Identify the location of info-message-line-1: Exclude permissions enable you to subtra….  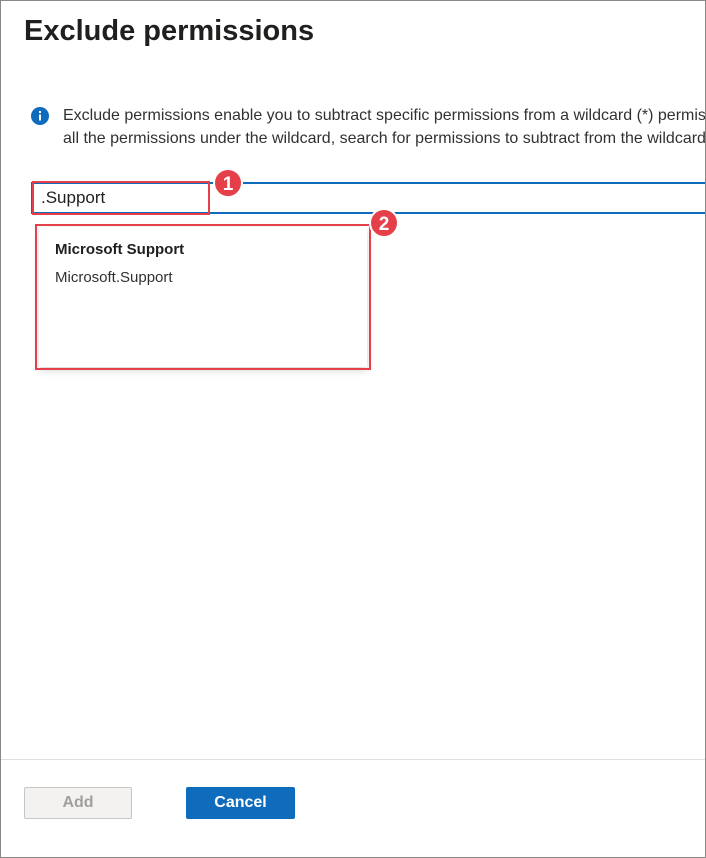
(384, 115).